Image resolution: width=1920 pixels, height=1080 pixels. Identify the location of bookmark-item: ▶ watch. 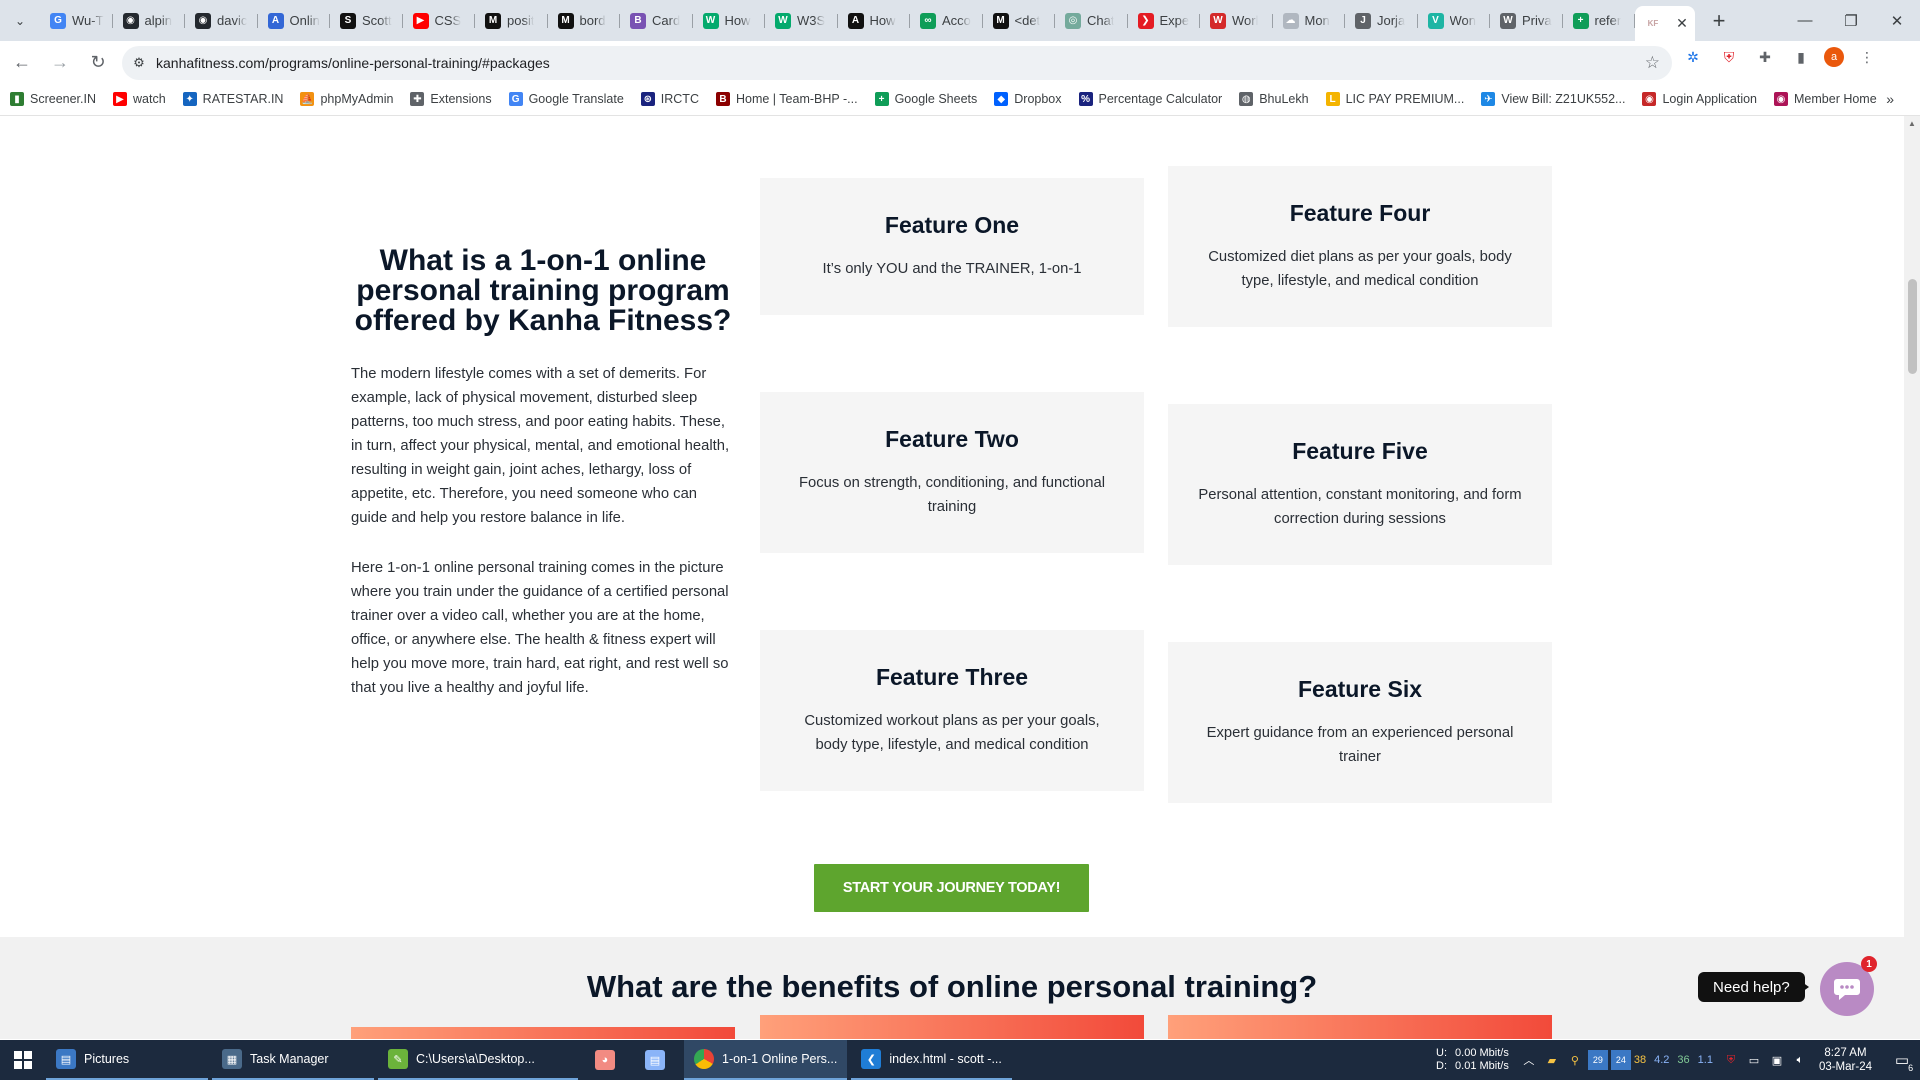
(139, 99).